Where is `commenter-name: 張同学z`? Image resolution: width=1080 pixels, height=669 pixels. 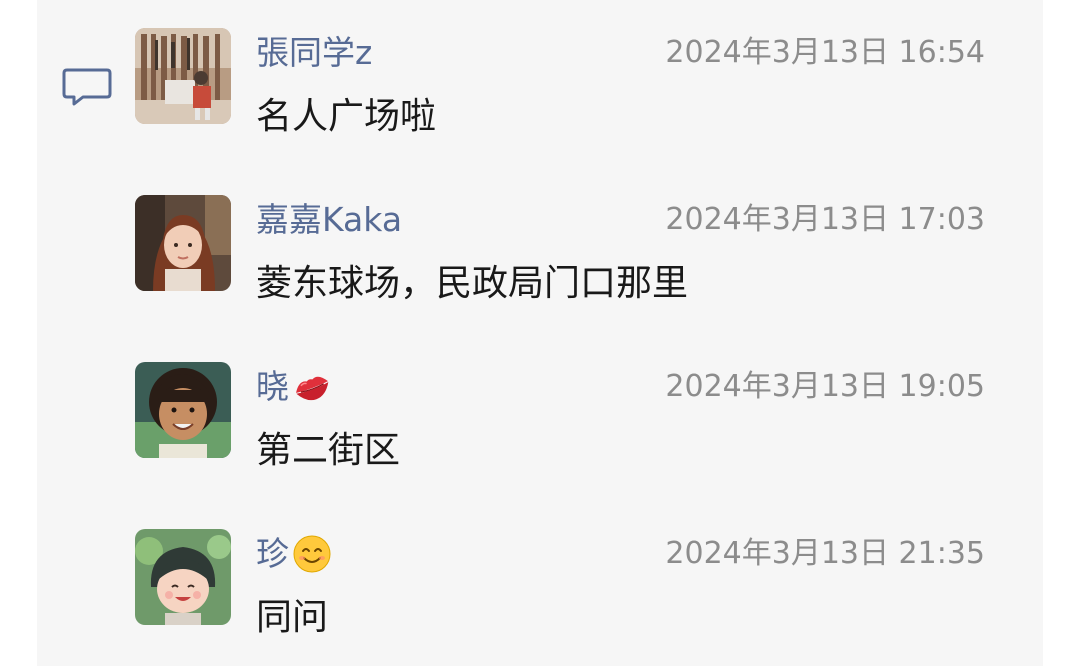
commenter-name: 張同学z is located at coordinates (314, 53).